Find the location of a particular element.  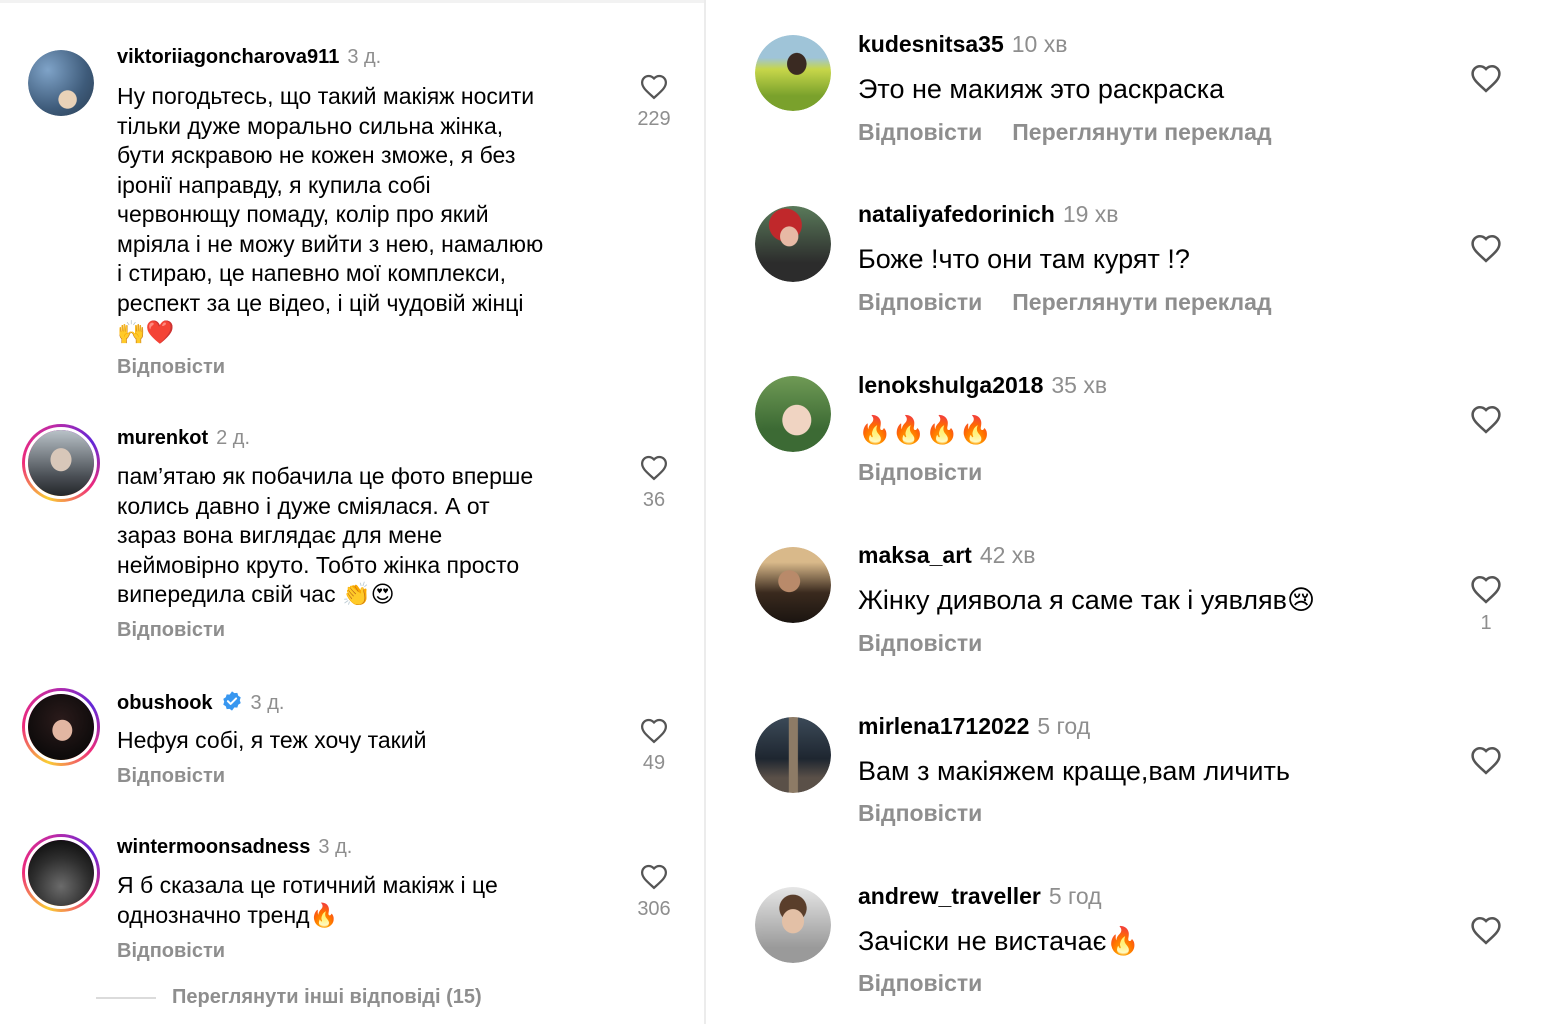

view-more-replies: Переглянути інші відповіді (15) is located at coordinates (289, 997).